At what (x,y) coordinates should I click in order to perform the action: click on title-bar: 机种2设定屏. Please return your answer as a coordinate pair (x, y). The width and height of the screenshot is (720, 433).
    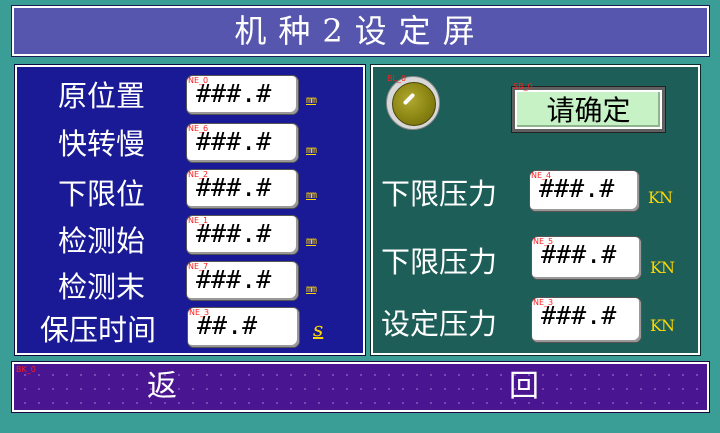
    Looking at the image, I should click on (360, 31).